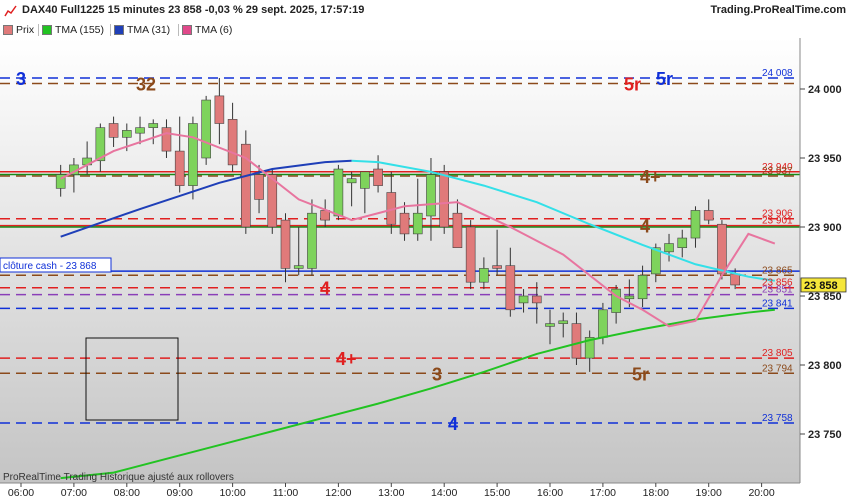  Describe the element at coordinates (825, 435) in the screenshot. I see `y-tick-label: 23 750` at that location.